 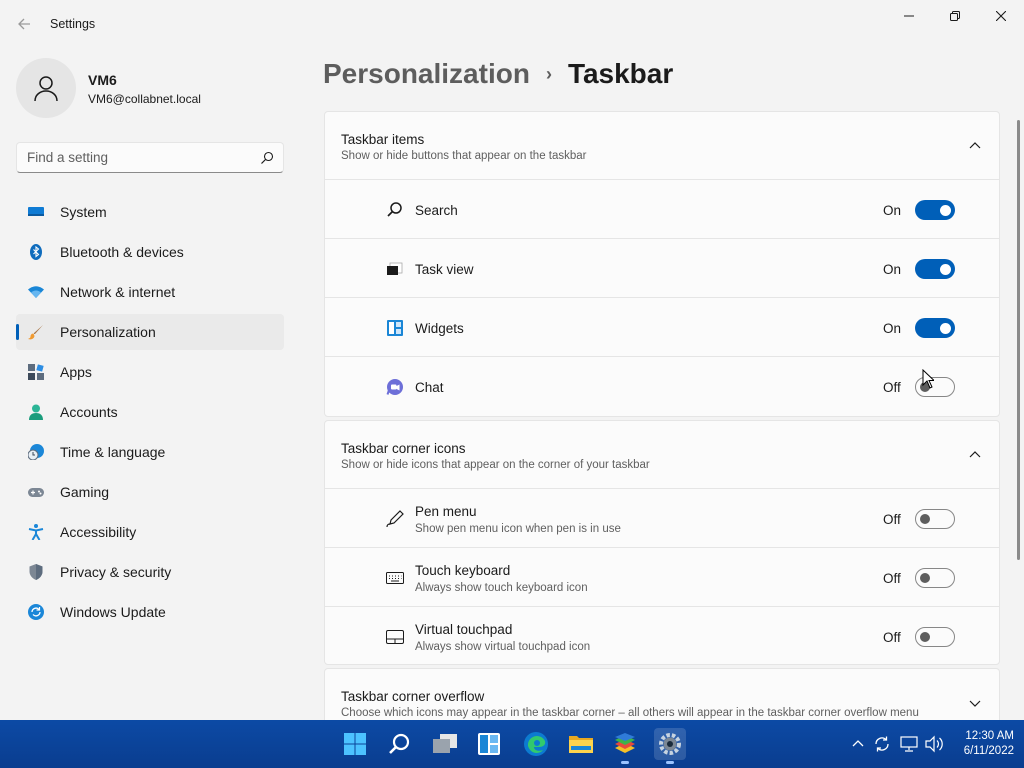 What do you see at coordinates (444, 269) in the screenshot?
I see `setting-label: Task view` at bounding box center [444, 269].